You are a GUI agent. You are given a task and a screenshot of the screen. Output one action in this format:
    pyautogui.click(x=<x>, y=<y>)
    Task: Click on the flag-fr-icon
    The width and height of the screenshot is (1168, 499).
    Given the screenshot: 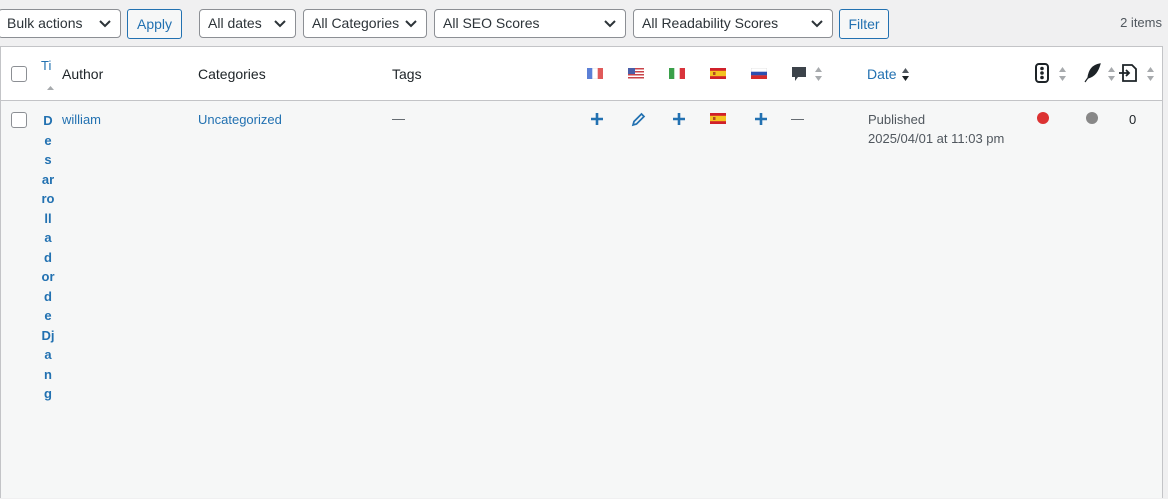 What is the action you would take?
    pyautogui.click(x=595, y=73)
    